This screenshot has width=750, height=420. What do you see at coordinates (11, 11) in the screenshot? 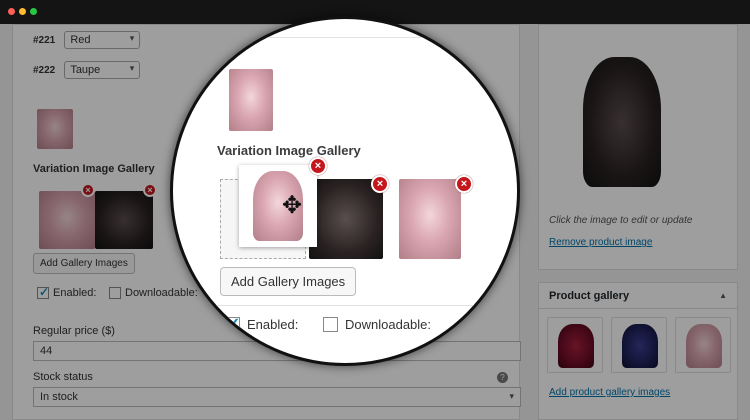
I see `close-window-button` at bounding box center [11, 11].